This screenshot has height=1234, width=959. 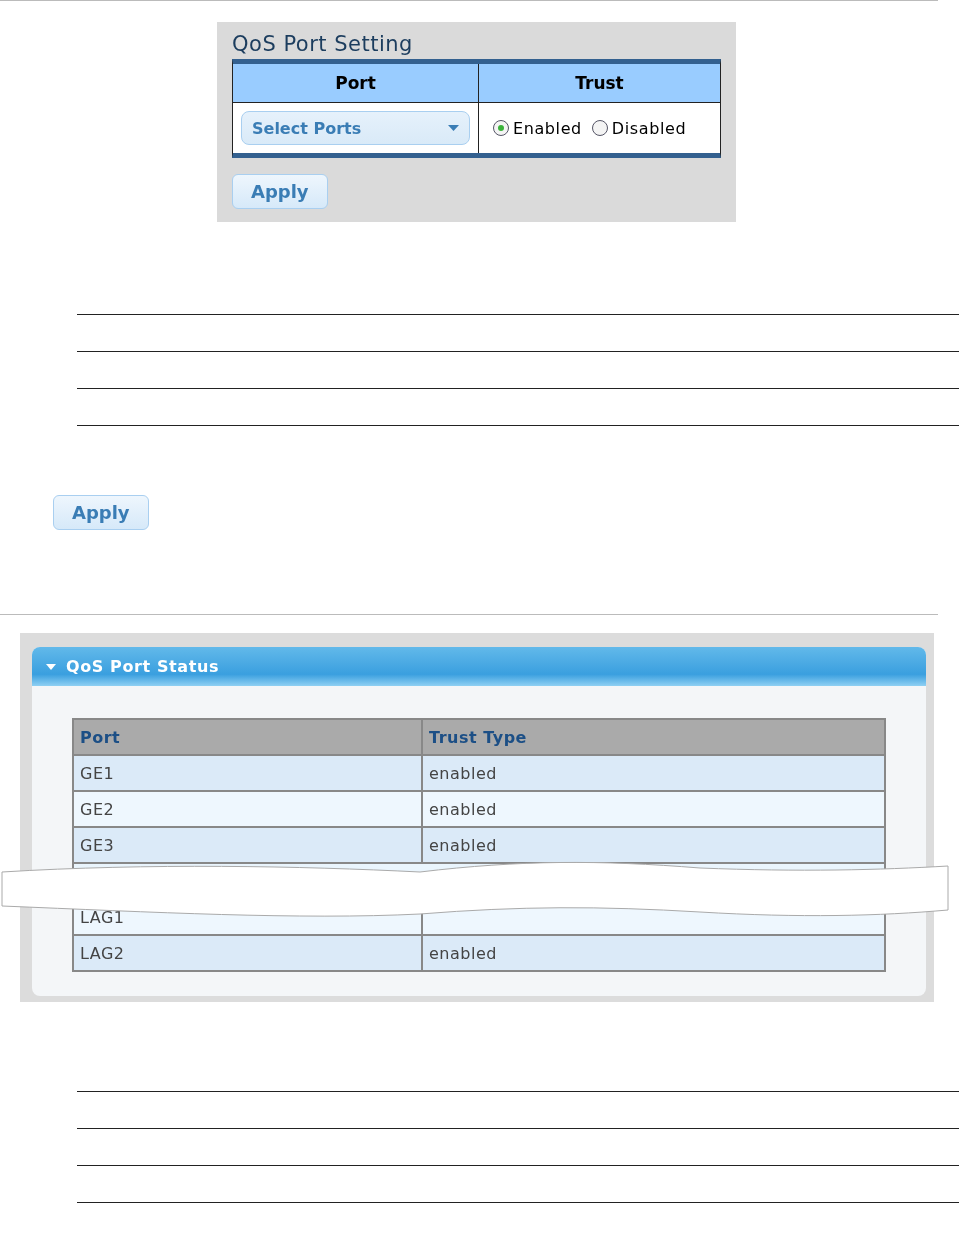 I want to click on caret-icon, so click(x=453, y=128).